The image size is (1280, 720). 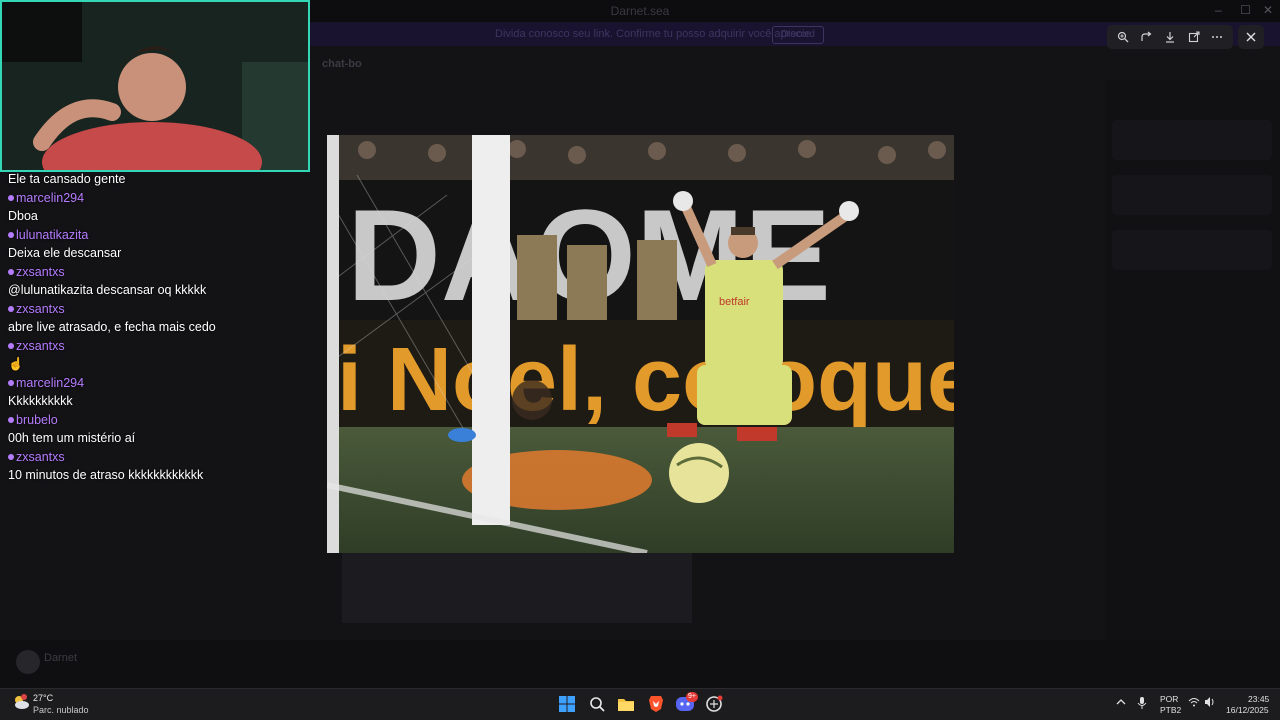 I want to click on chat-message-text: 00h tem um mistério aí, so click(x=72, y=438).